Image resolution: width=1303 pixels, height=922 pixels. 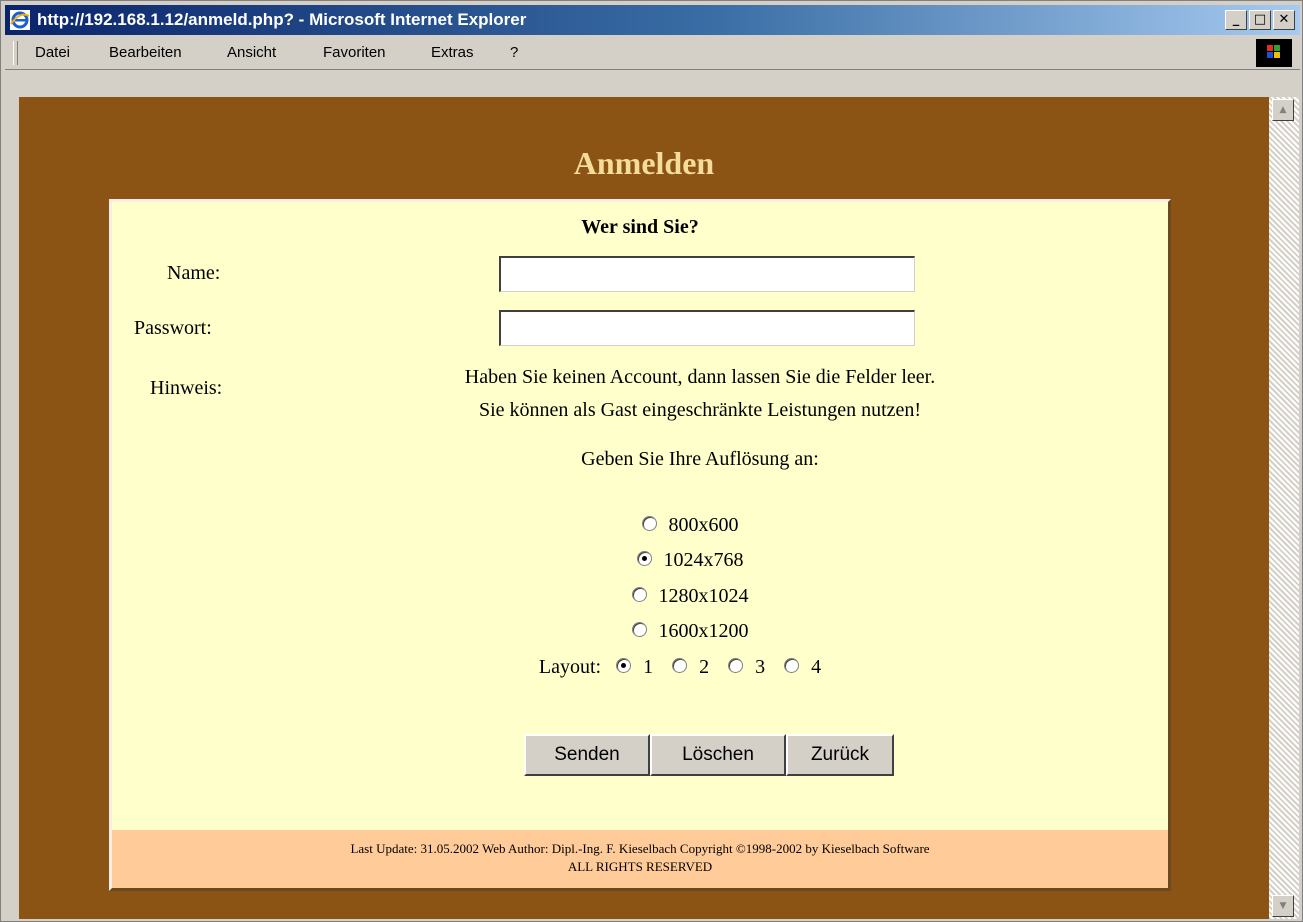 What do you see at coordinates (20, 20) in the screenshot?
I see `ie-icon` at bounding box center [20, 20].